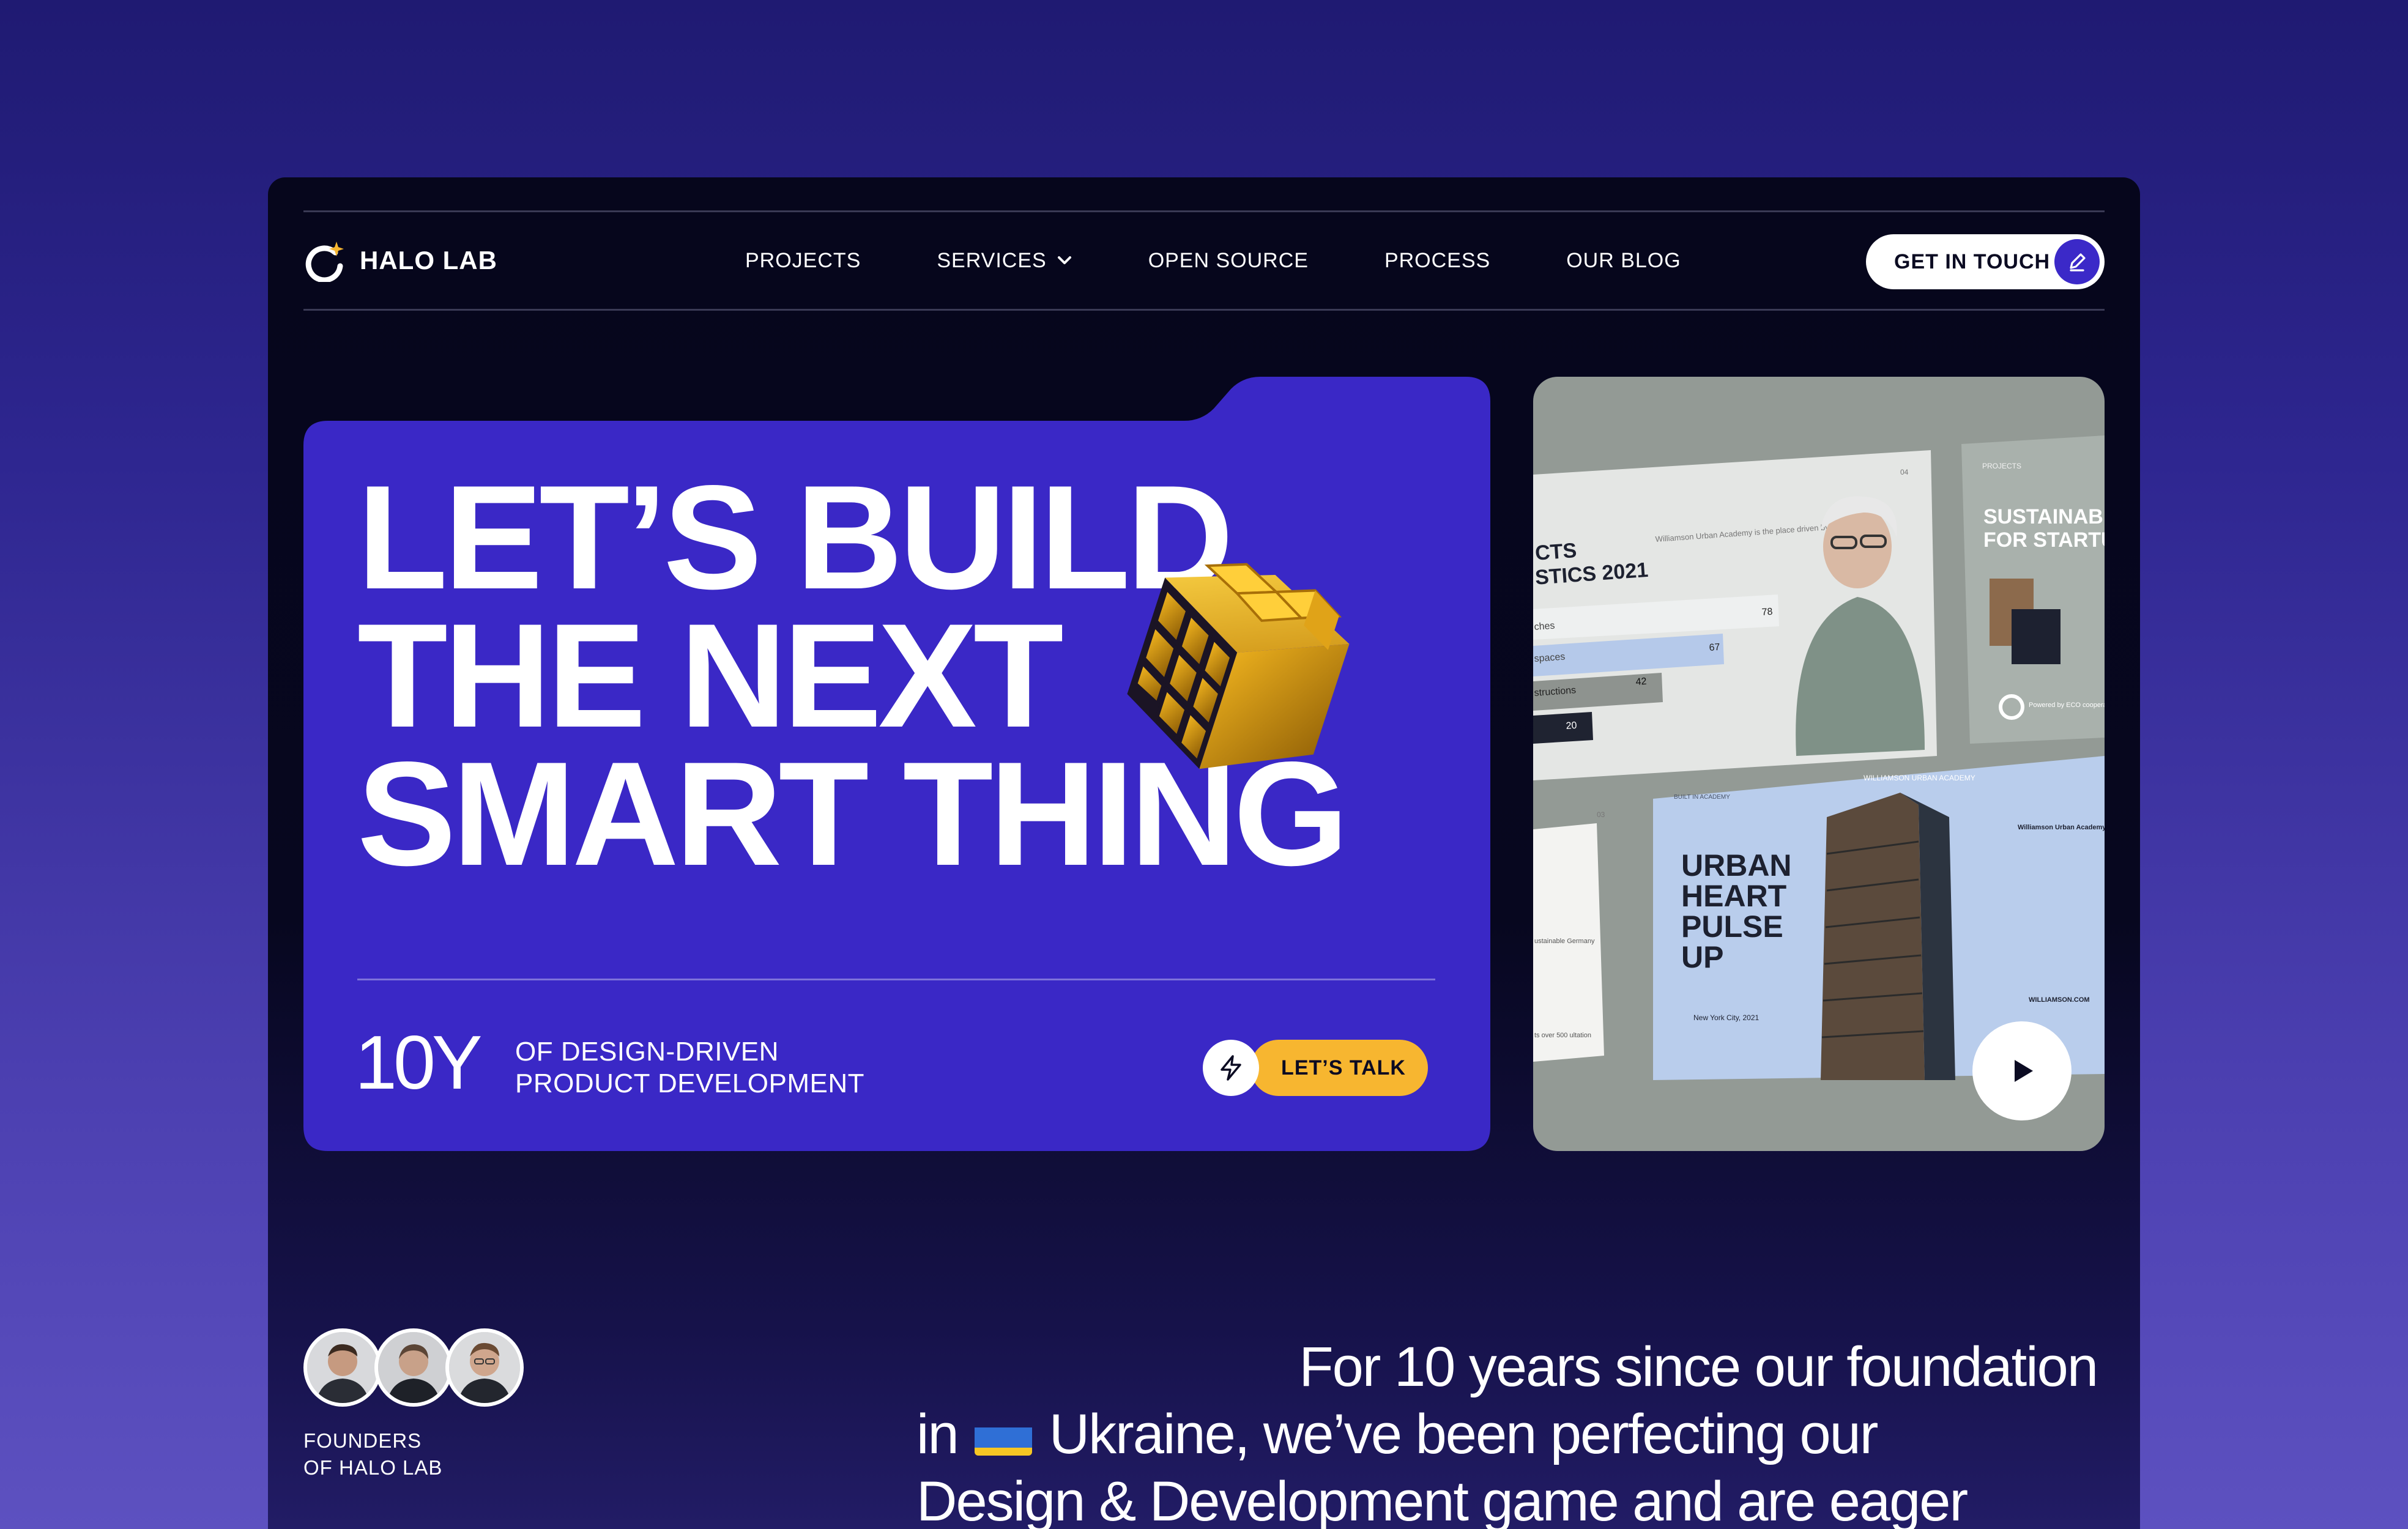  Describe the element at coordinates (419, 1063) in the screenshot. I see `years-stat: 10Y` at that location.